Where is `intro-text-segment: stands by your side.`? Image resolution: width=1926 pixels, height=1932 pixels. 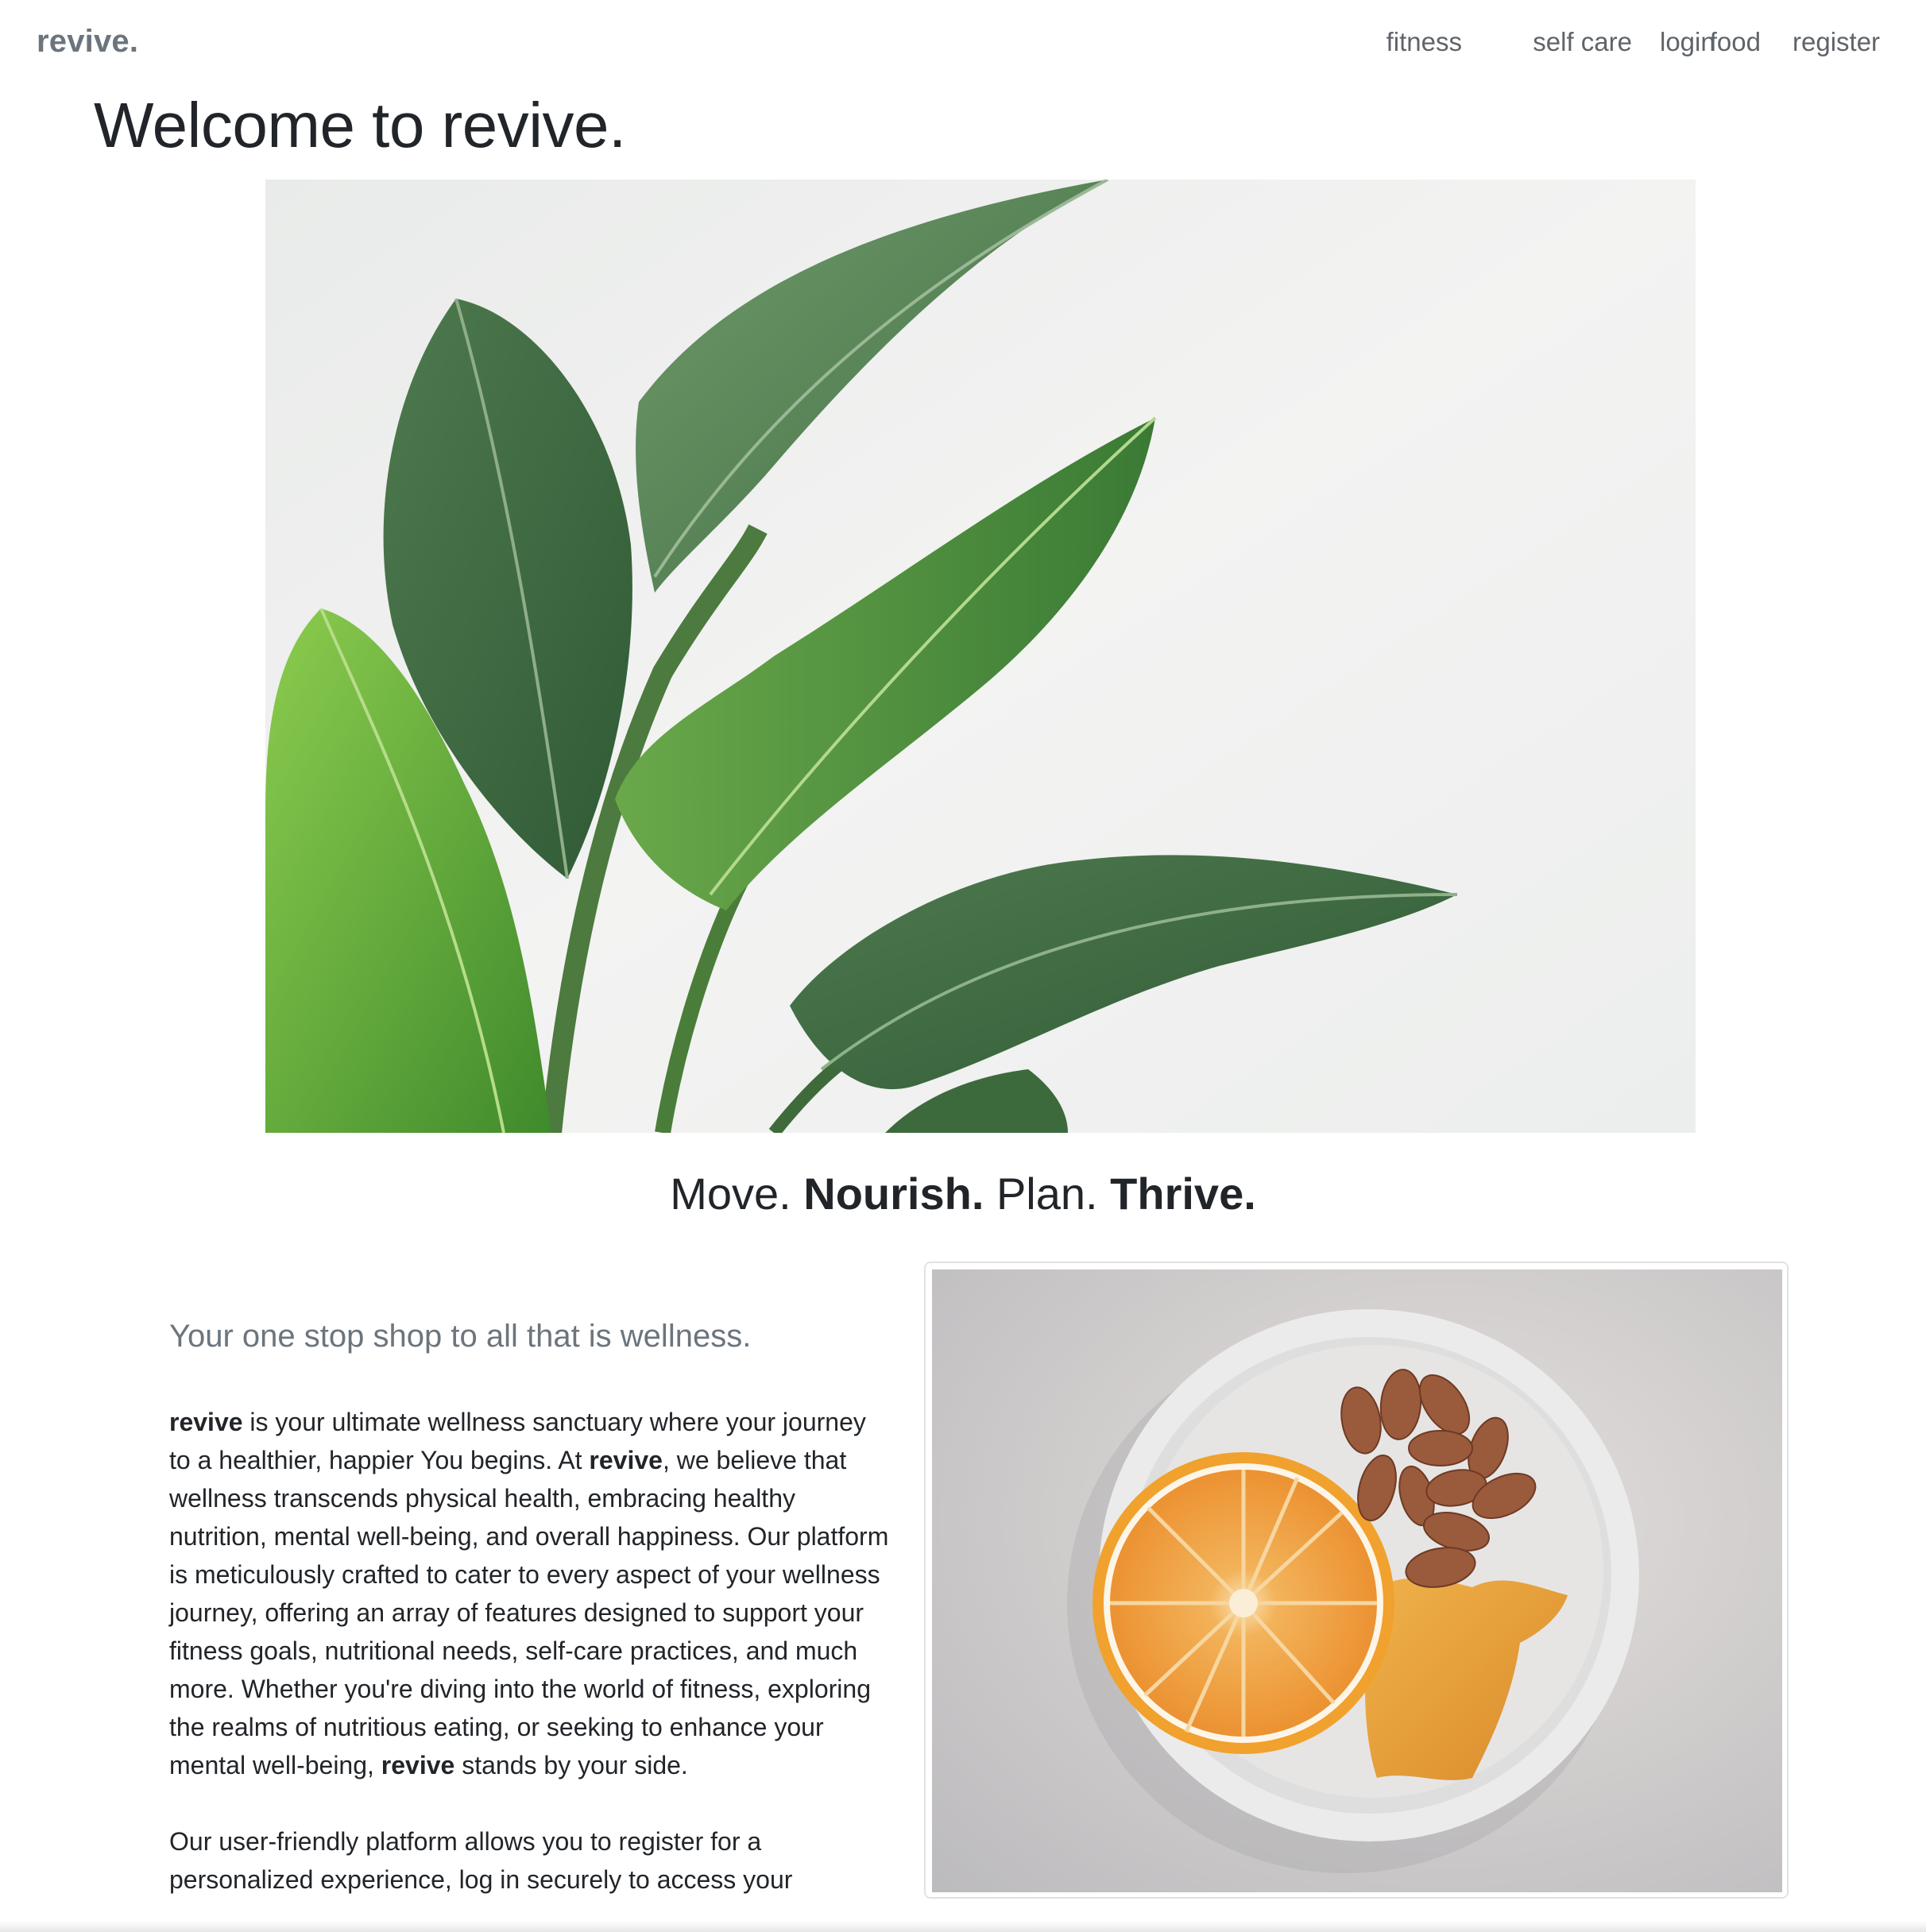
intro-text-segment: stands by your side. is located at coordinates (571, 1765).